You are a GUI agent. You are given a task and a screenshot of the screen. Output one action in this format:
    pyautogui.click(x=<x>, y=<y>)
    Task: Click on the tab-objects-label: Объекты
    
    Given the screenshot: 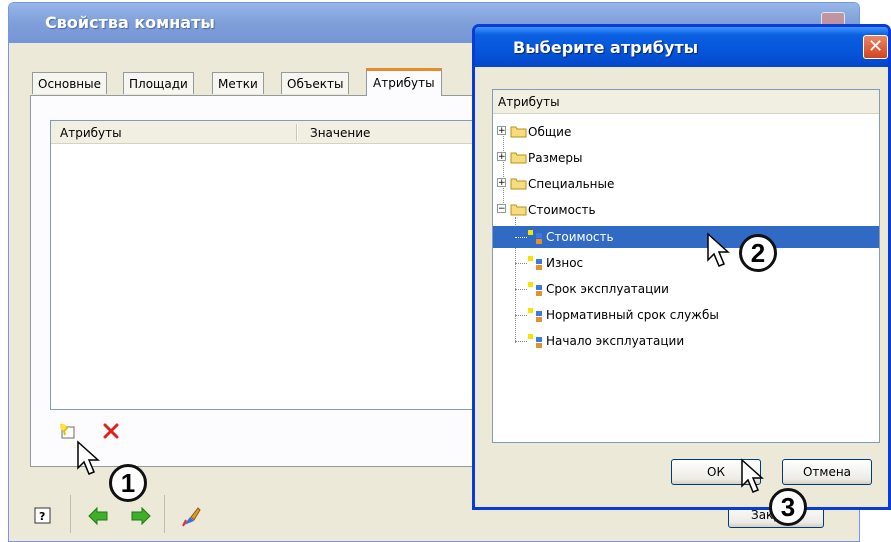 What is the action you would take?
    pyautogui.click(x=315, y=84)
    